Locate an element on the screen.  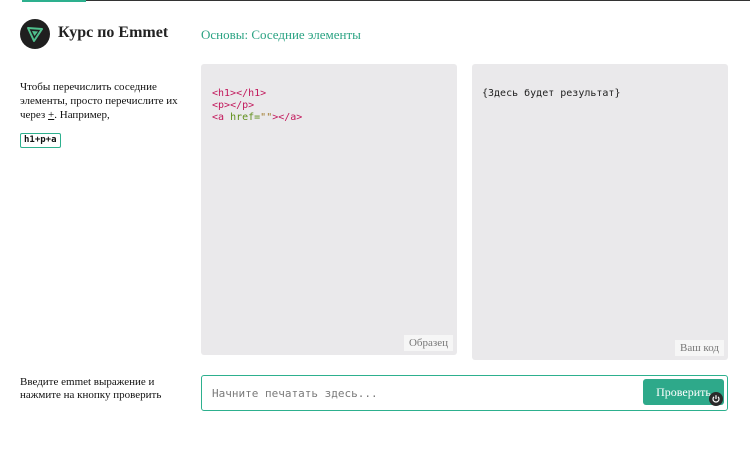
lesson-title: Основы: Соседние элементы is located at coordinates (281, 34).